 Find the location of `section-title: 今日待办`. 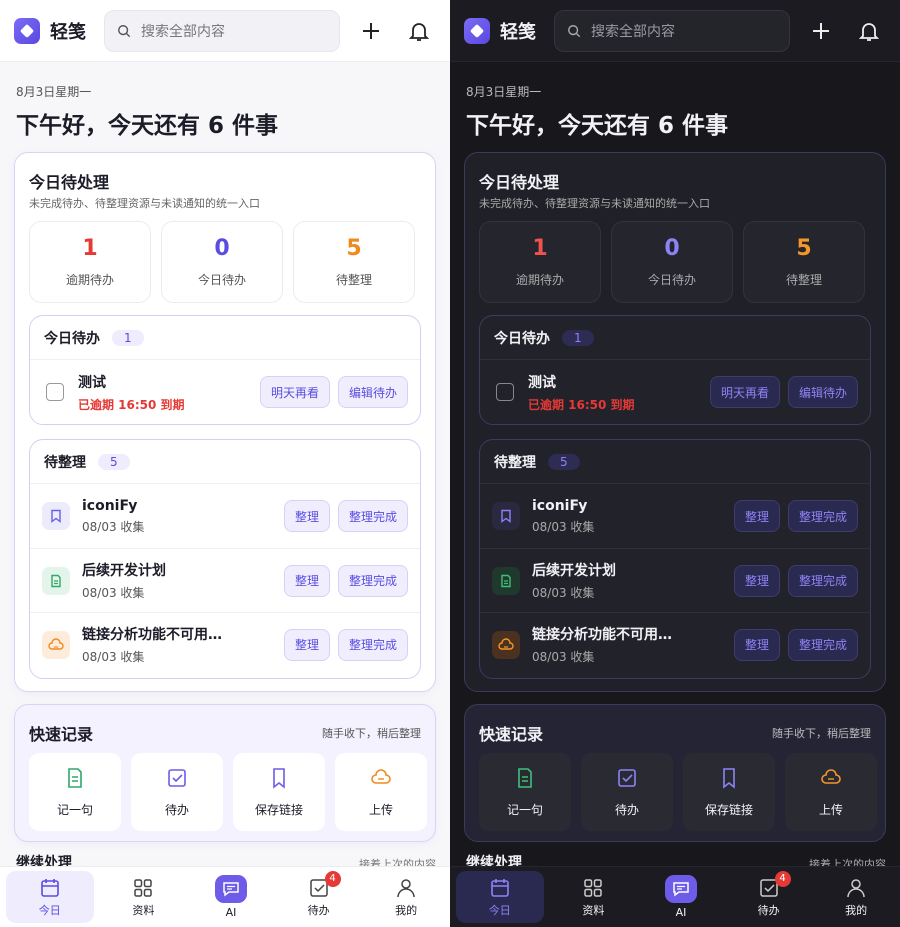

section-title: 今日待办 is located at coordinates (522, 338).